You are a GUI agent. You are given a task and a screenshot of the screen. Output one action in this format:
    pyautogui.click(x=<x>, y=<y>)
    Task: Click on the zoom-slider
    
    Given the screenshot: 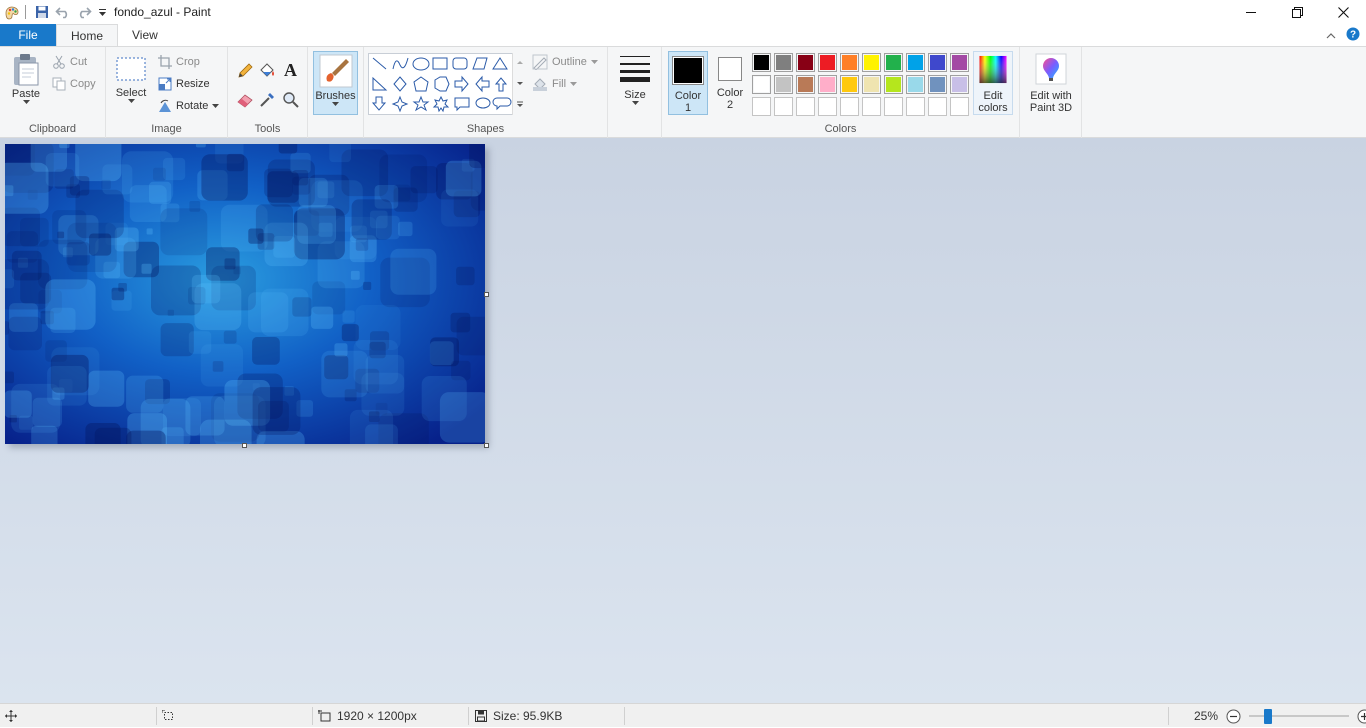 What is the action you would take?
    pyautogui.click(x=1299, y=716)
    